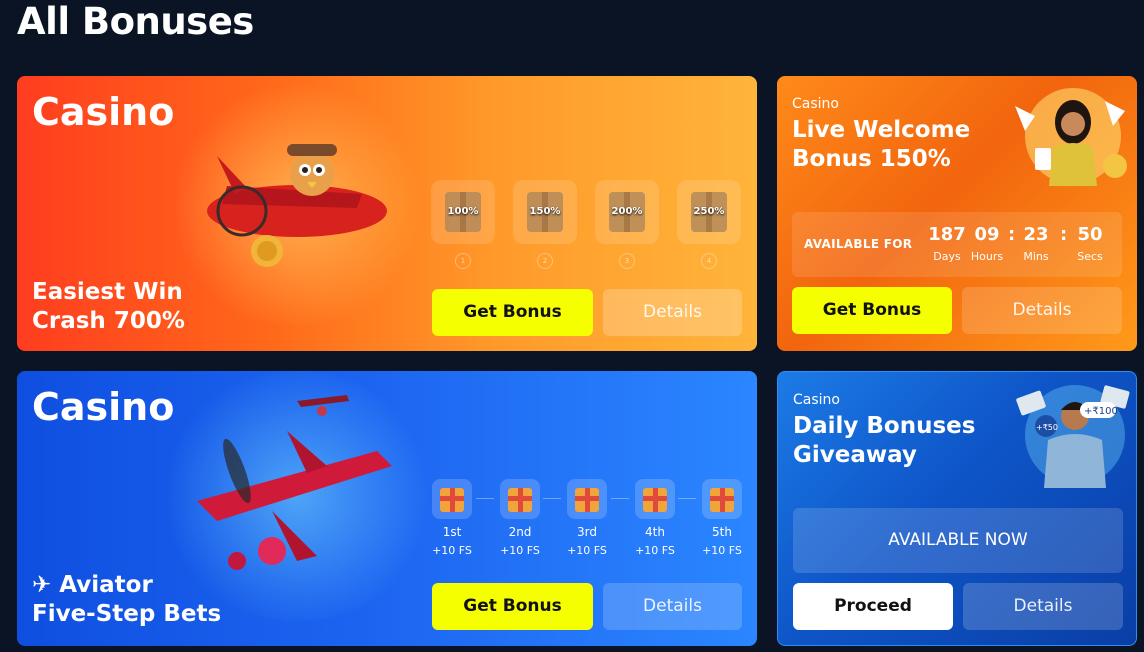  What do you see at coordinates (106, 585) in the screenshot?
I see `card-name-text: Aviator` at bounding box center [106, 585].